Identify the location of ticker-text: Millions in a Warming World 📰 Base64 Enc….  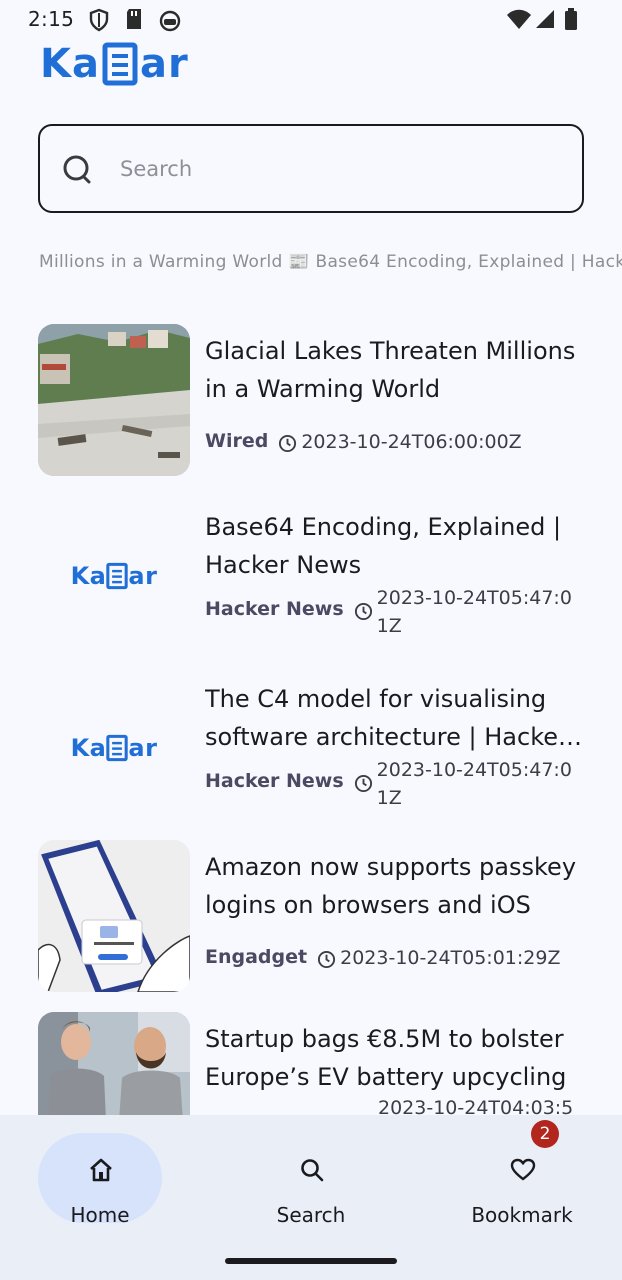
(330, 262).